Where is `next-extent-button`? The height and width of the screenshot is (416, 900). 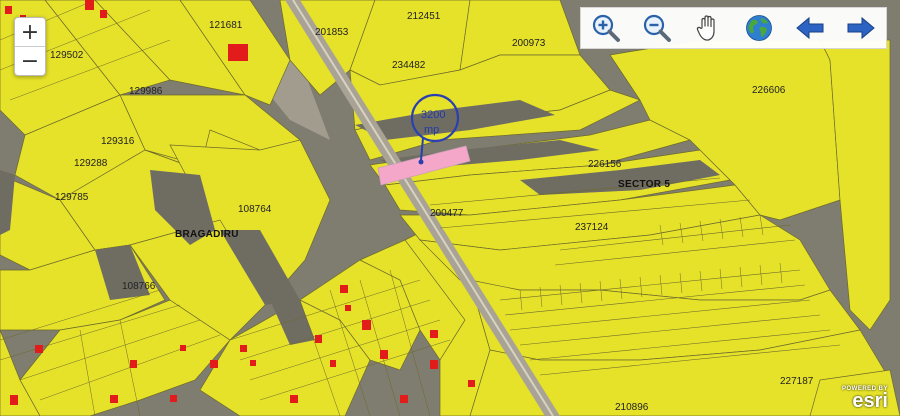
next-extent-button is located at coordinates (861, 28).